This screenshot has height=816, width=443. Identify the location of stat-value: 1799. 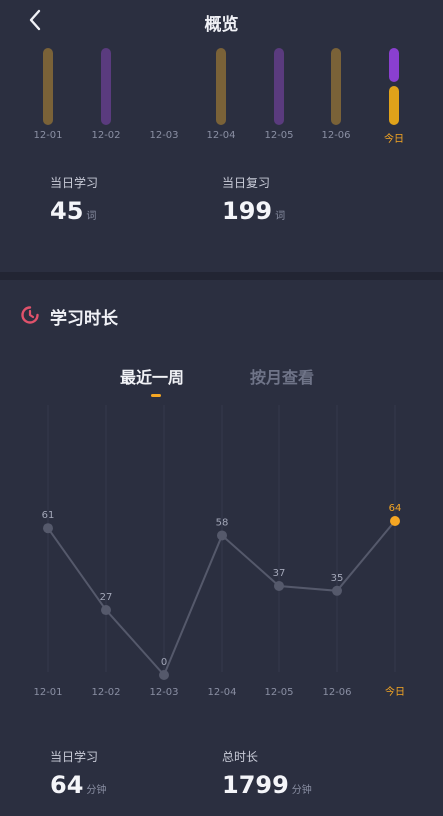
(255, 785).